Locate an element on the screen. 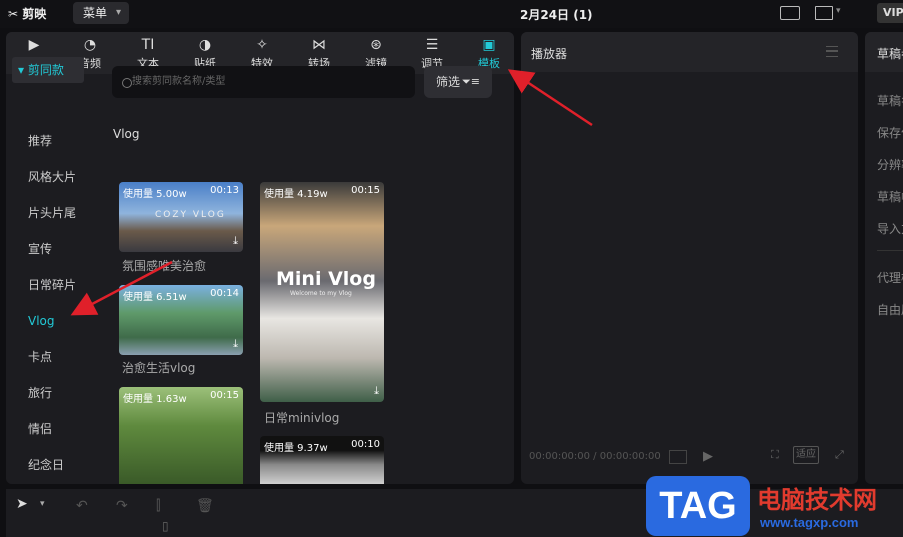 The height and width of the screenshot is (537, 903). watermark-logo: TAG is located at coordinates (698, 506).